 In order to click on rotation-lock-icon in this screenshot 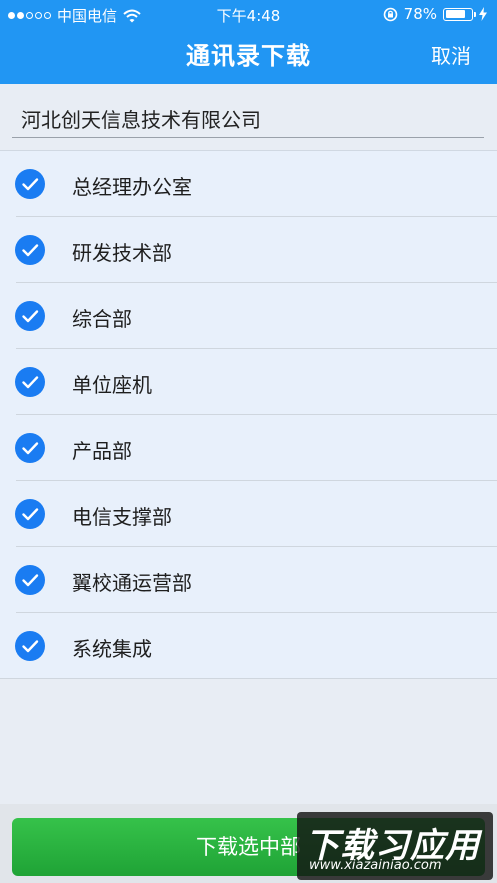, I will do `click(390, 14)`.